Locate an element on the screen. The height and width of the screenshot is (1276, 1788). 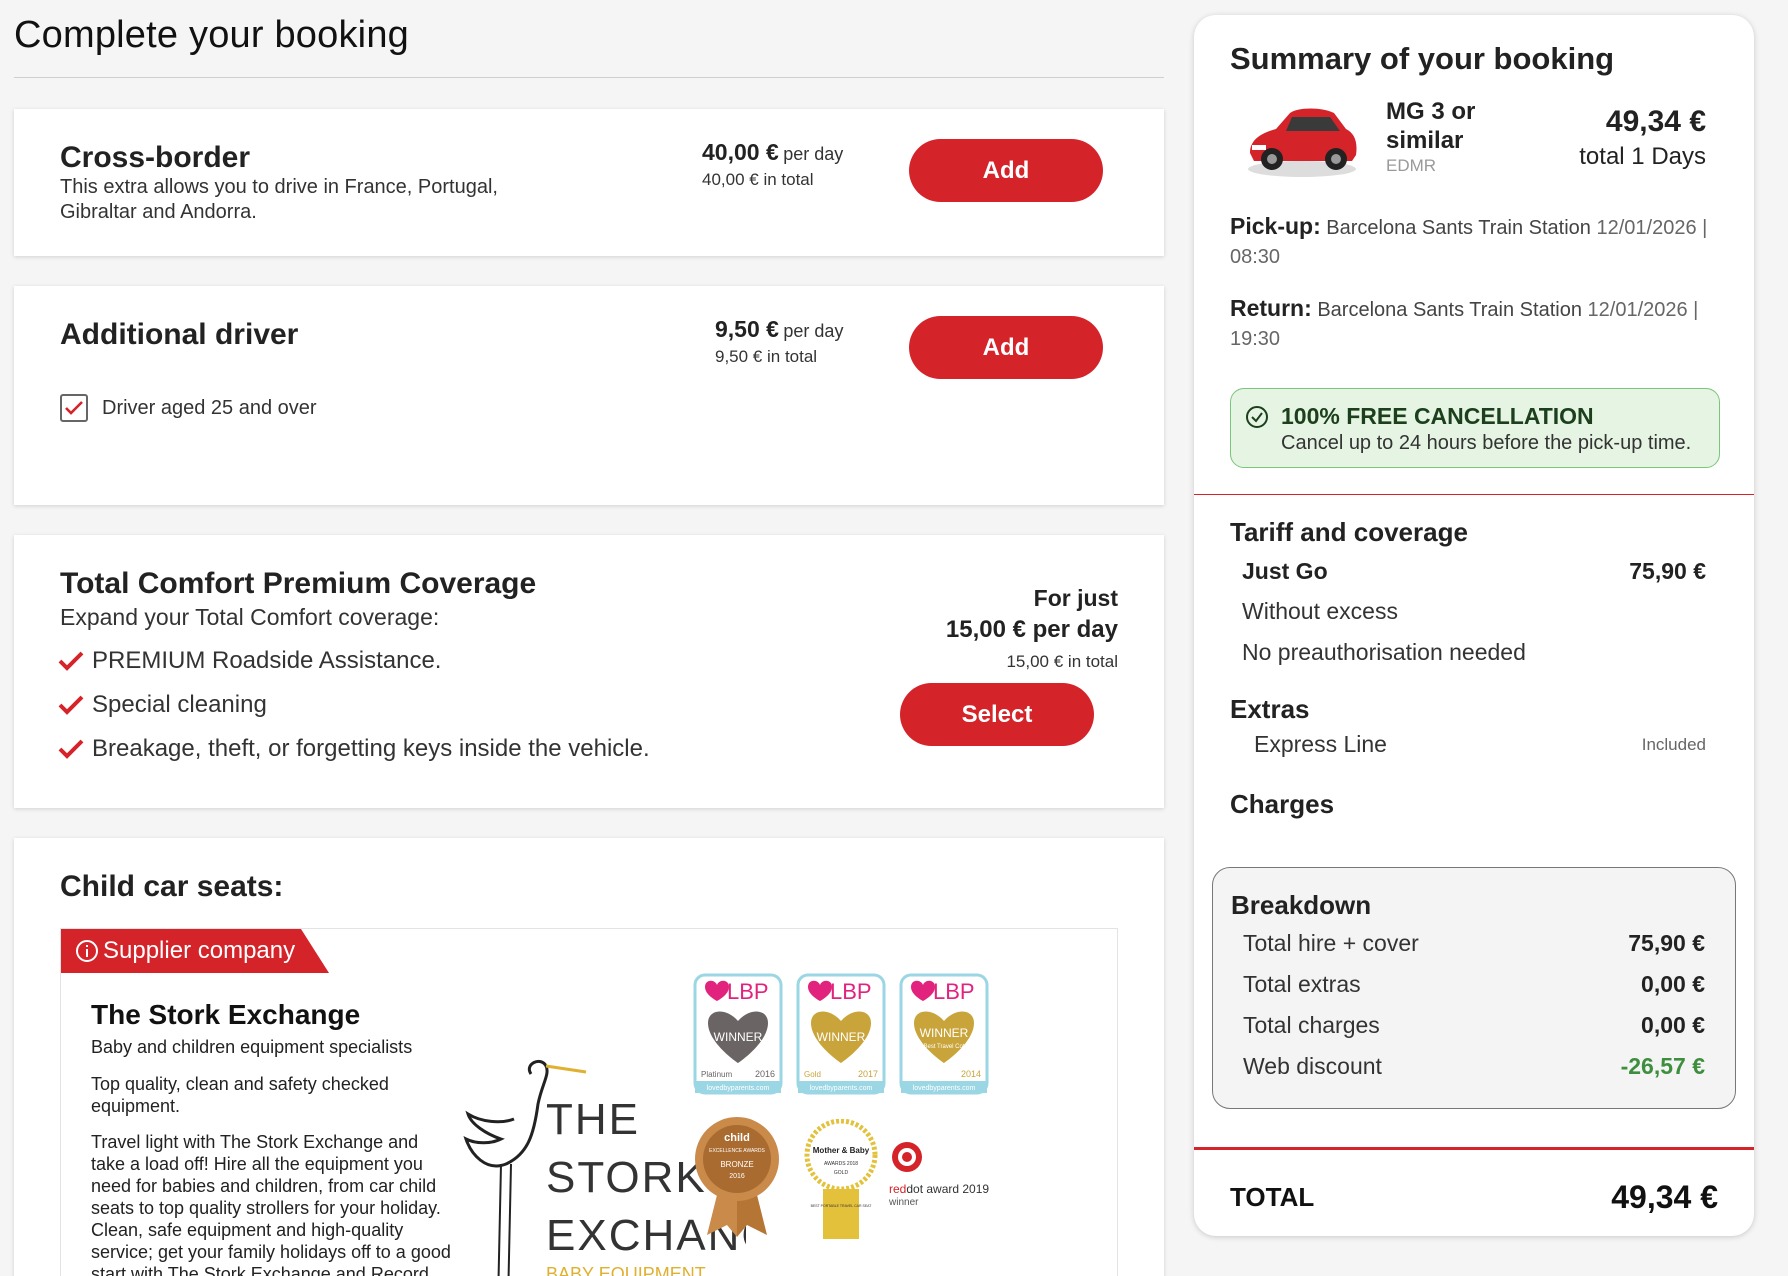
additional-driver-price-total: 9,50 € in total is located at coordinates (766, 356).